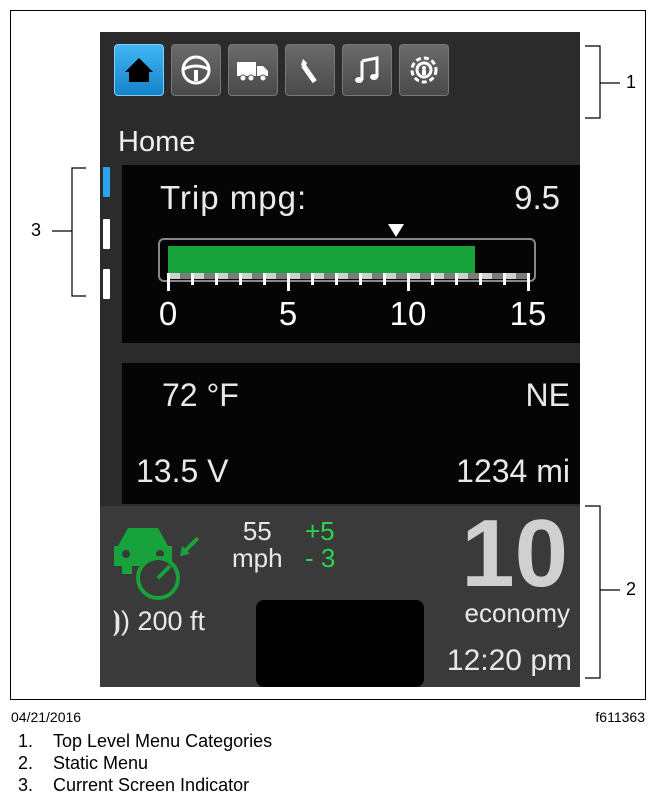 Image resolution: width=656 pixels, height=809 pixels. What do you see at coordinates (145, 741) in the screenshot?
I see `legend-item: 1. Top Level Menu Categories` at bounding box center [145, 741].